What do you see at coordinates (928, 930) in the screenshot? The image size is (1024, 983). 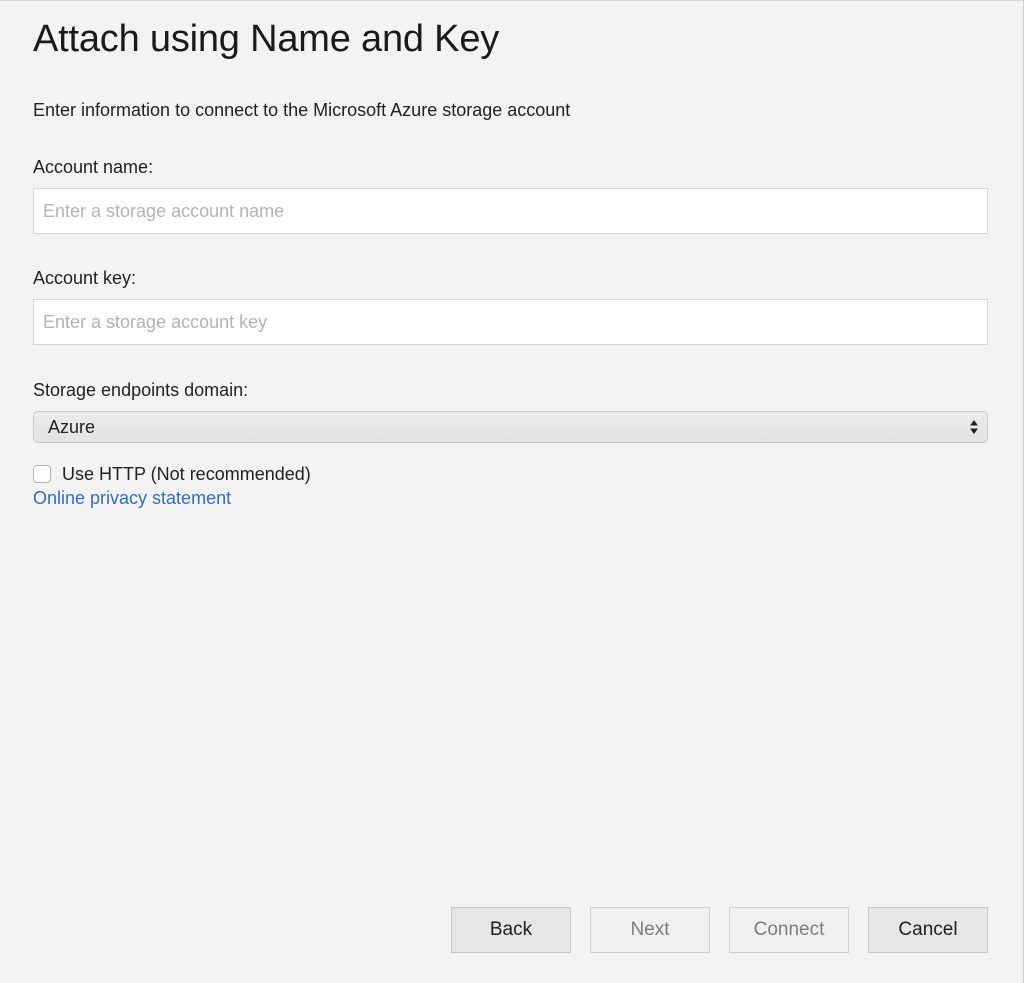 I see `cancel-button: Cancel` at bounding box center [928, 930].